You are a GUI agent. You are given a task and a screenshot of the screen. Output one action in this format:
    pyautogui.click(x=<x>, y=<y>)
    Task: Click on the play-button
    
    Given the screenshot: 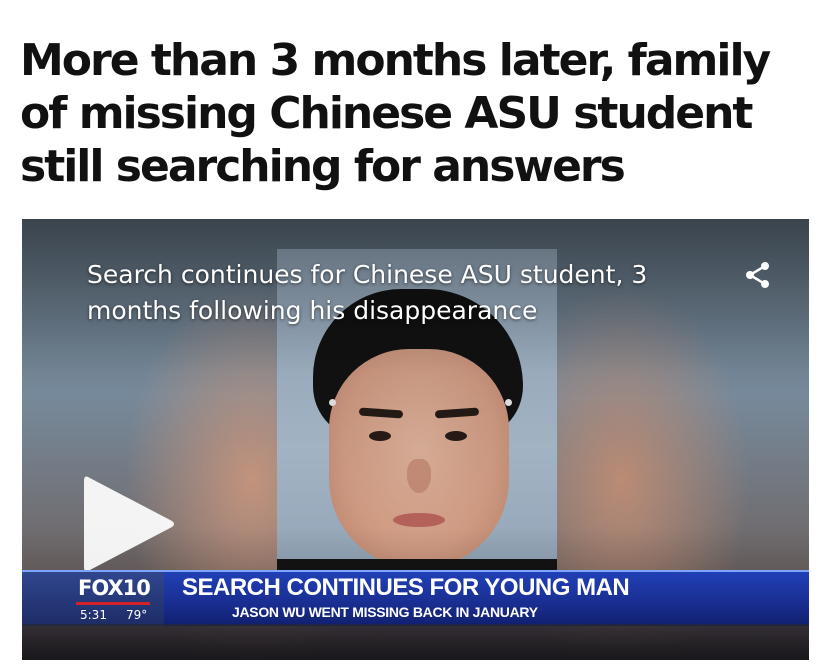 What is the action you would take?
    pyautogui.click(x=123, y=524)
    